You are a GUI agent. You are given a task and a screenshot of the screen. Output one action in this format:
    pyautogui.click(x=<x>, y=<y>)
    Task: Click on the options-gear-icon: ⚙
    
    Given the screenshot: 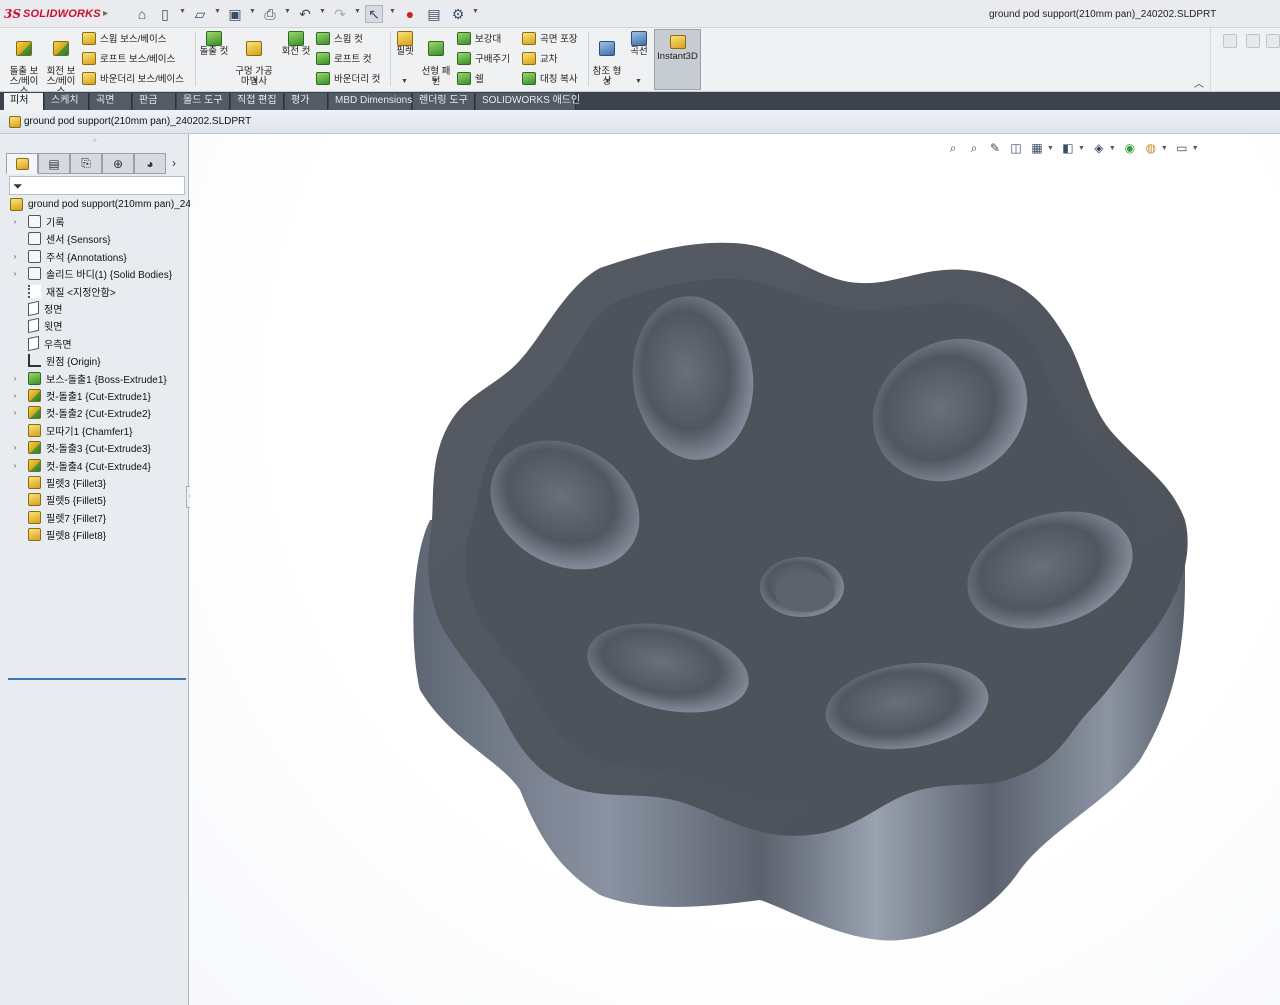 What is the action you would take?
    pyautogui.click(x=458, y=14)
    